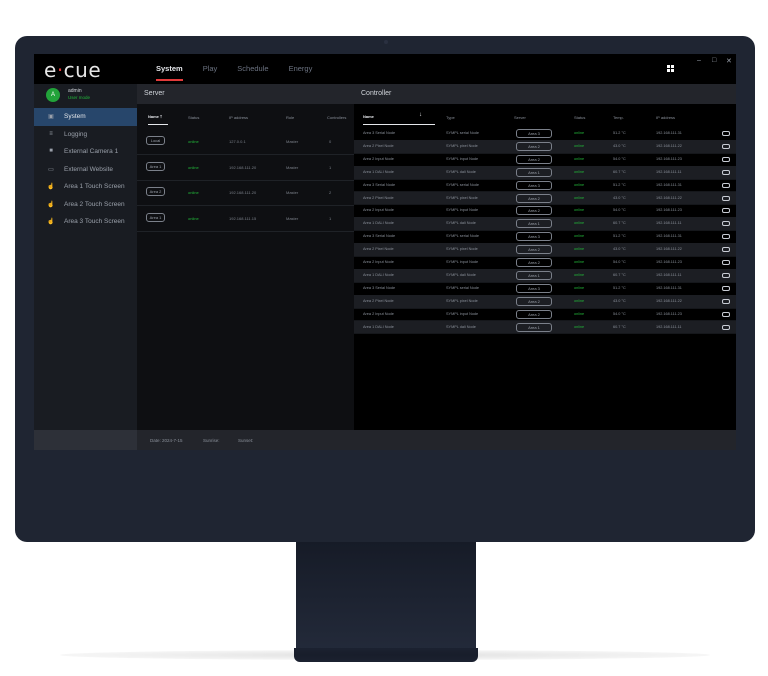 This screenshot has height=676, width=768. Describe the element at coordinates (155, 117) in the screenshot. I see `column-header-name: Name 🡑` at that location.